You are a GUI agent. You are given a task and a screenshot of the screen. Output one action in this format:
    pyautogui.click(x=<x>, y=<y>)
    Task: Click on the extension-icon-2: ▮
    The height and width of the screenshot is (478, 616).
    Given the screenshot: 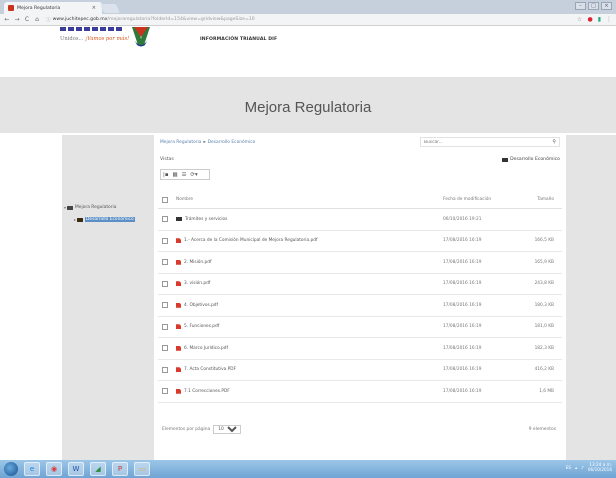 What is the action you would take?
    pyautogui.click(x=599, y=19)
    